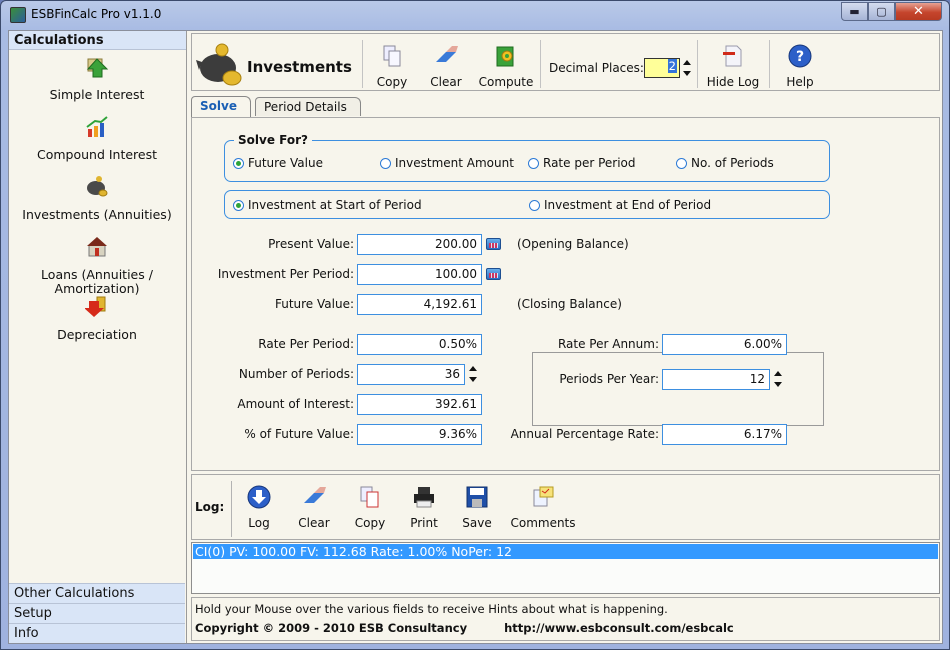  What do you see at coordinates (231, 509) in the screenshot?
I see `log-toolbar-divider` at bounding box center [231, 509].